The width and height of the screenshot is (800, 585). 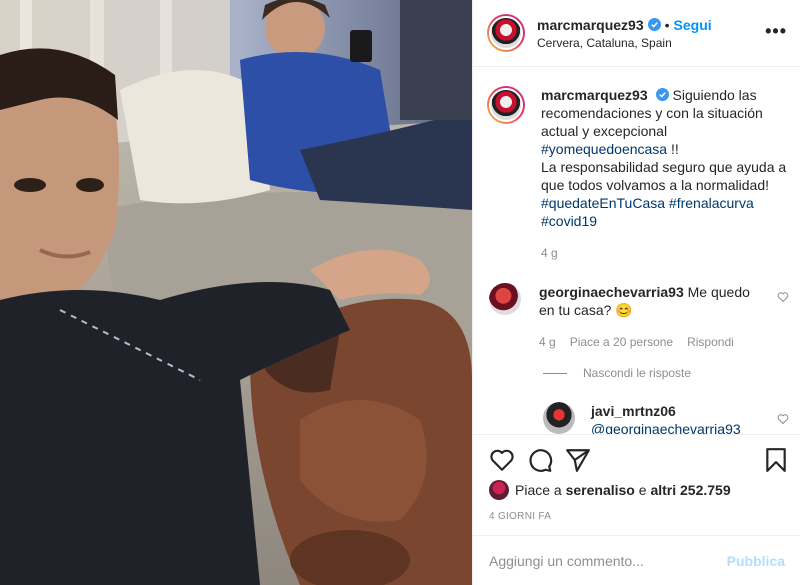 What do you see at coordinates (693, 25) in the screenshot?
I see `follow-button: Segui` at bounding box center [693, 25].